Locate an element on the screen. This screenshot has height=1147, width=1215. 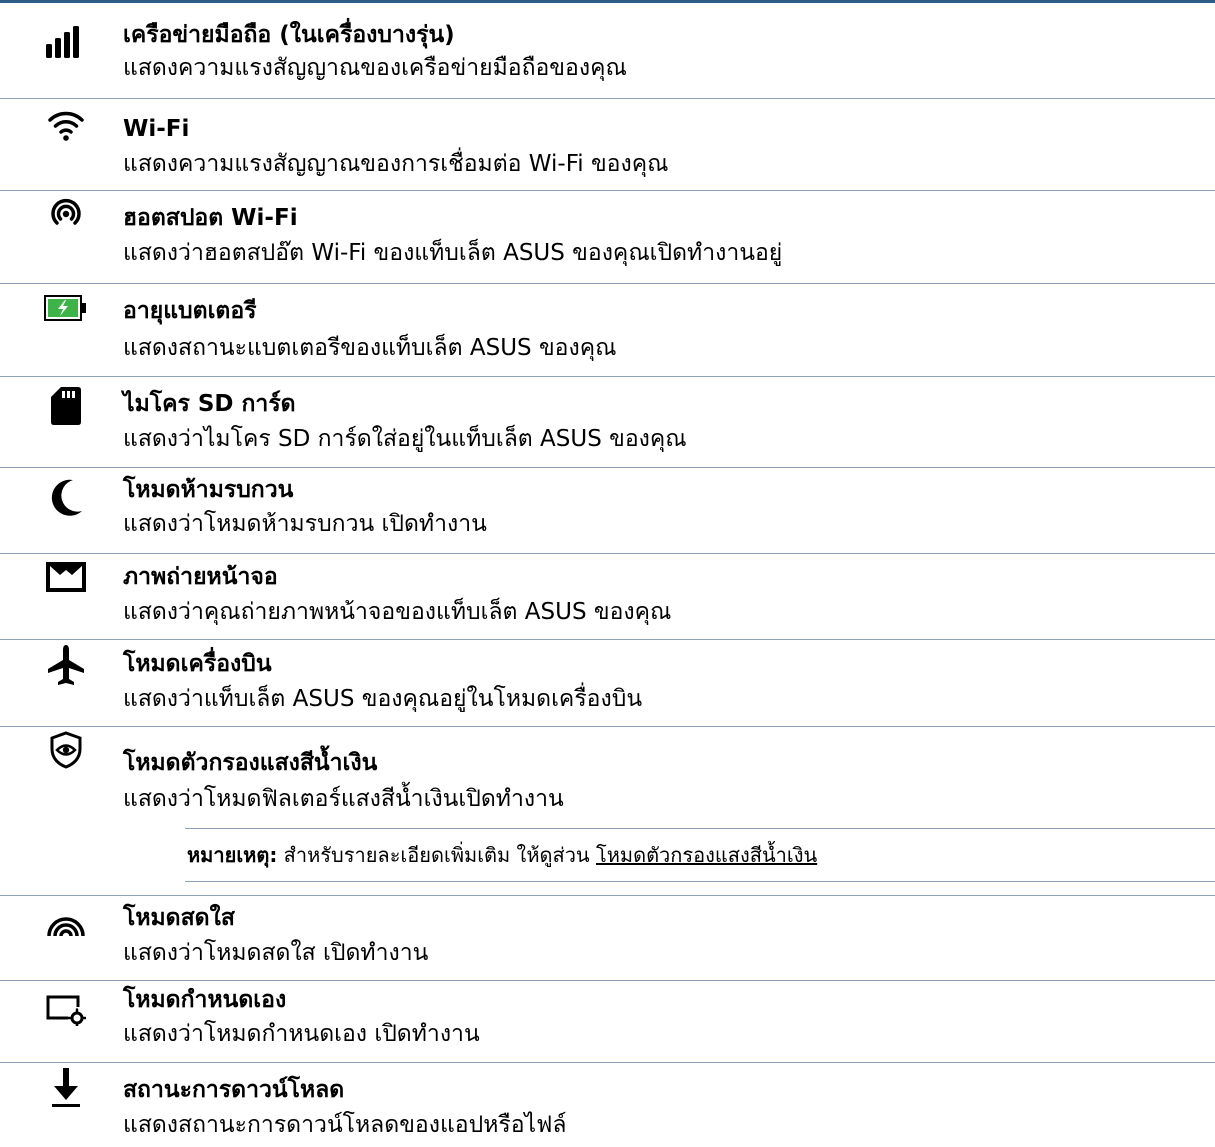
hotspot-icon is located at coordinates (66, 214).